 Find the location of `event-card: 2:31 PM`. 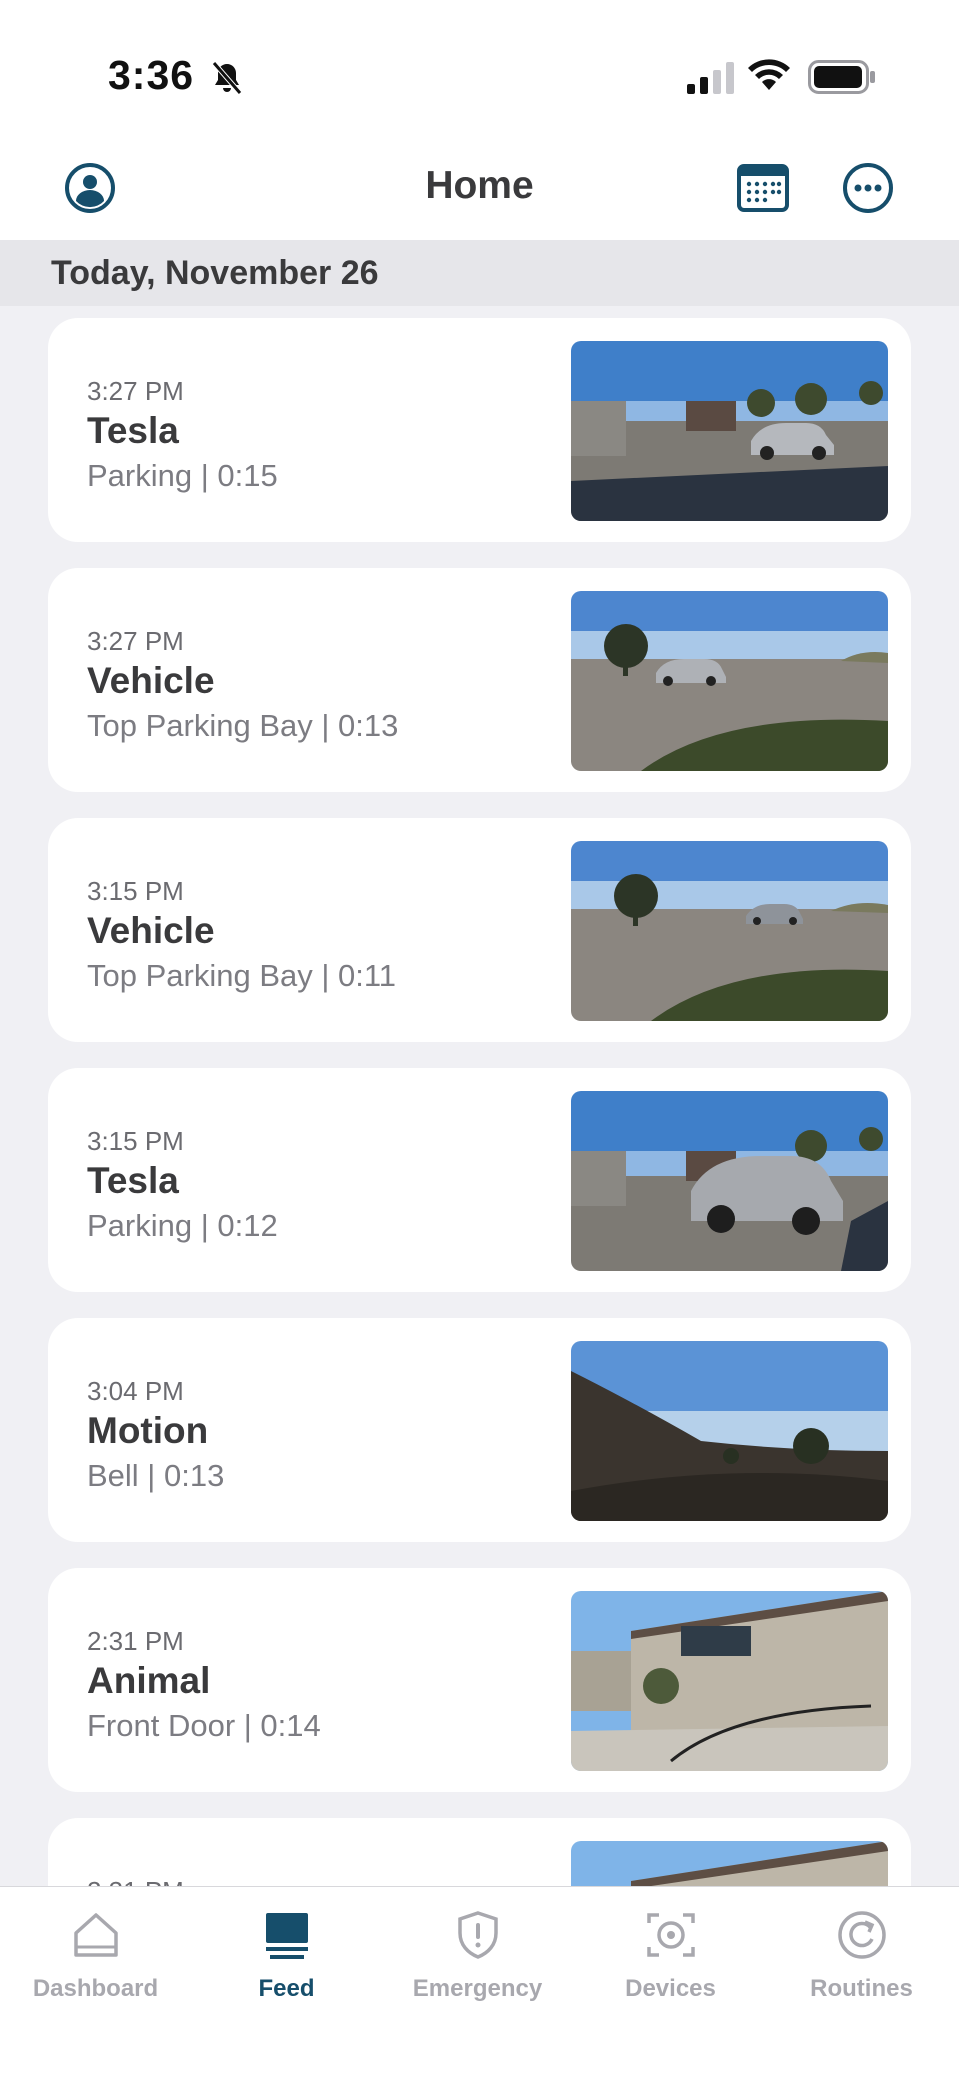

event-card: 2:31 PM is located at coordinates (479, 1852).